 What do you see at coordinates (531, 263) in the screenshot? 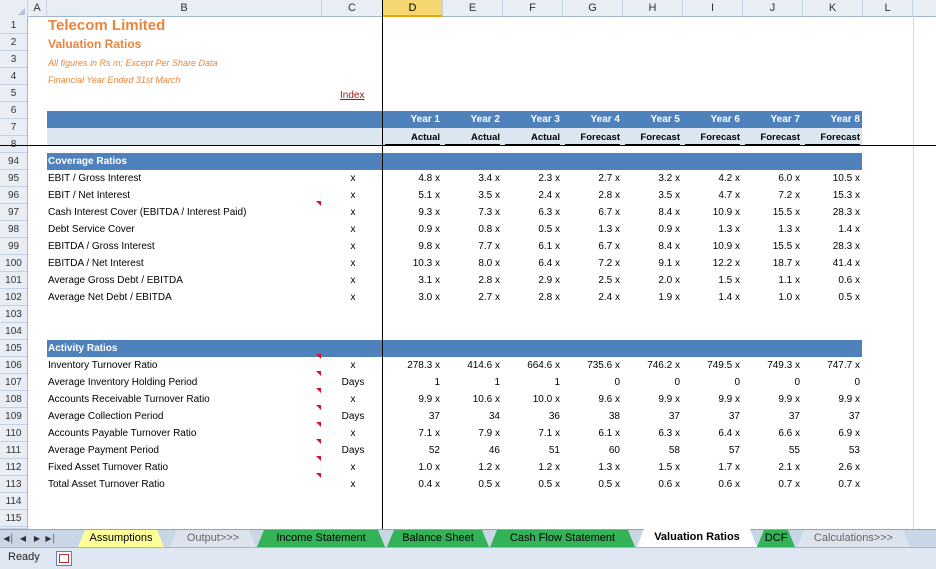
I see `ratio-value: 6.4 x` at bounding box center [531, 263].